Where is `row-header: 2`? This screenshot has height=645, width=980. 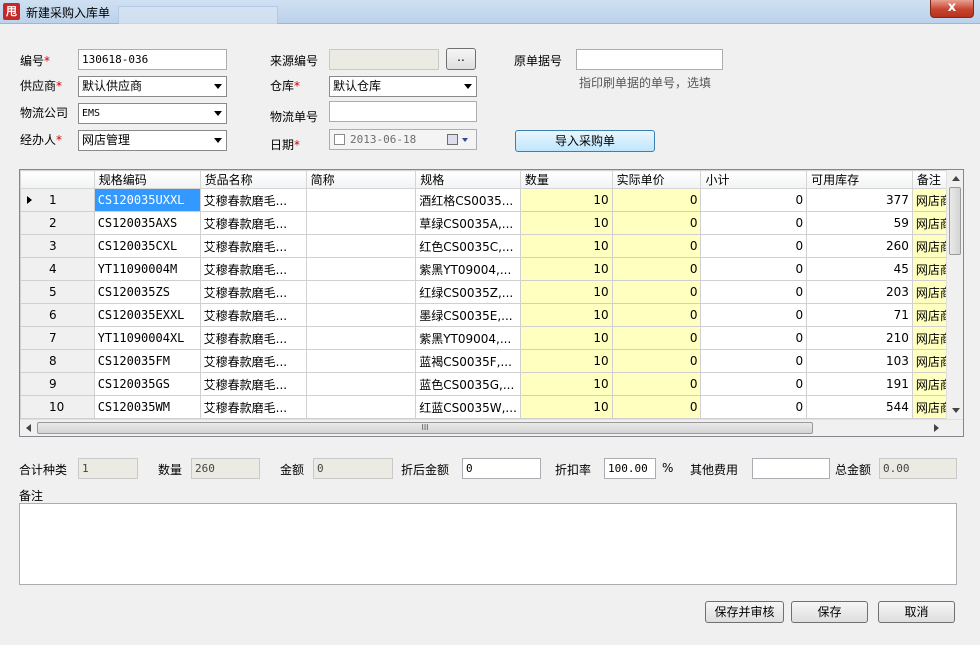
row-header: 2 is located at coordinates (57, 223).